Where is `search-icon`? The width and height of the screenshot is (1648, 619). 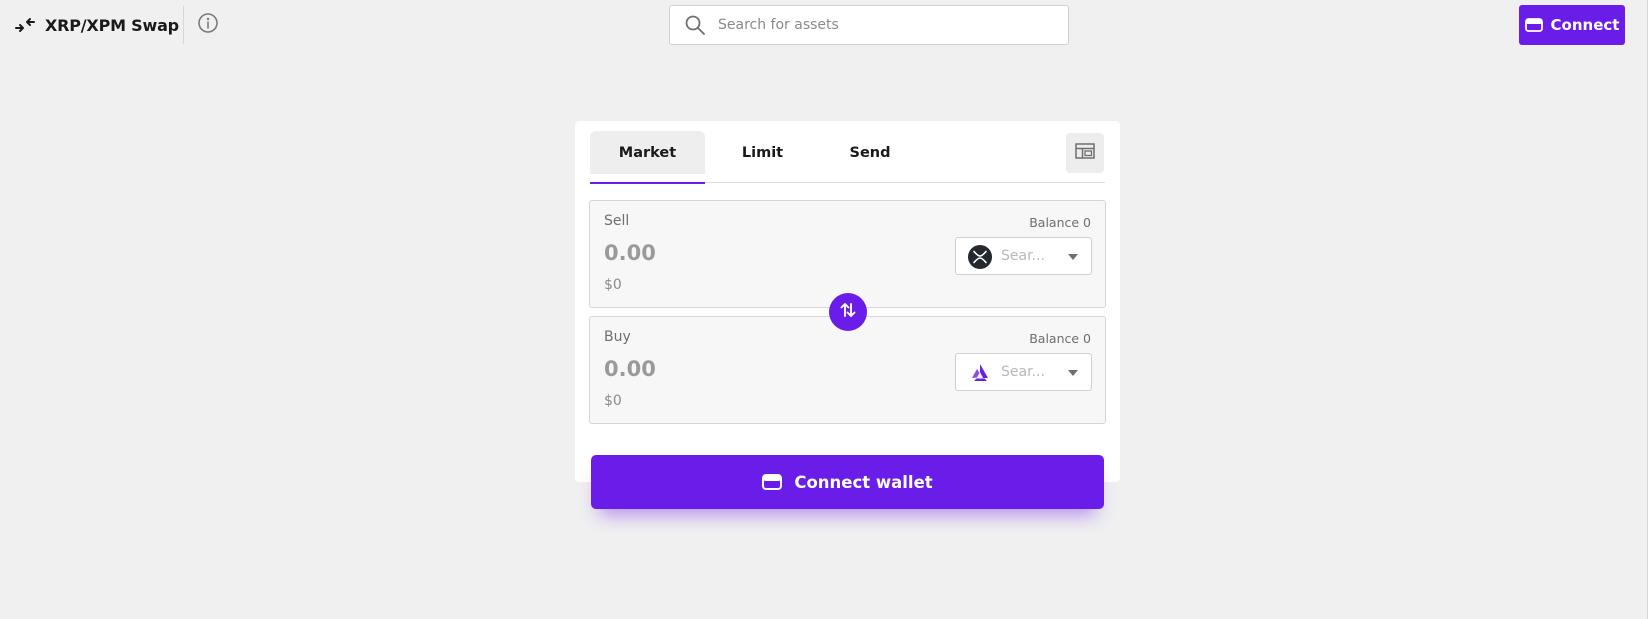
search-icon is located at coordinates (695, 25).